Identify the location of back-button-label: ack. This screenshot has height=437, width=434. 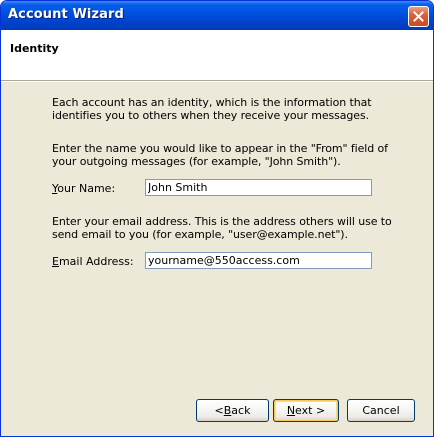
(241, 410).